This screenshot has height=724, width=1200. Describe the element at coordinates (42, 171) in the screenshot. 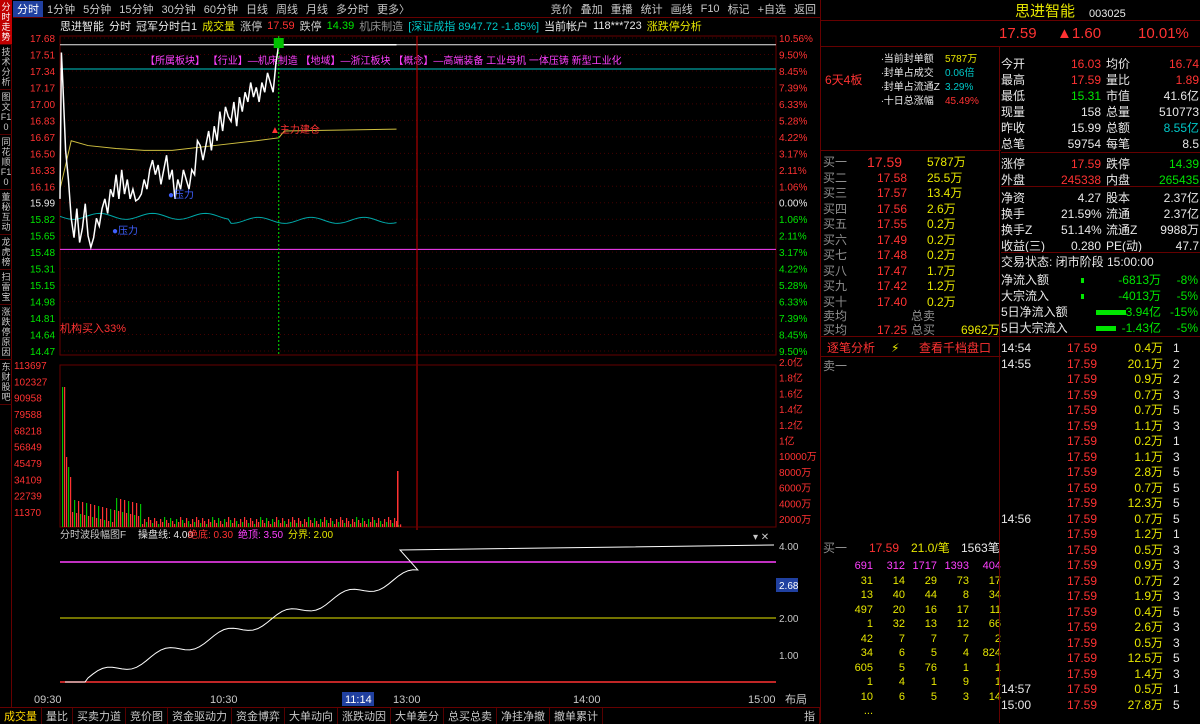

I see `price-tick: 16.33` at that location.